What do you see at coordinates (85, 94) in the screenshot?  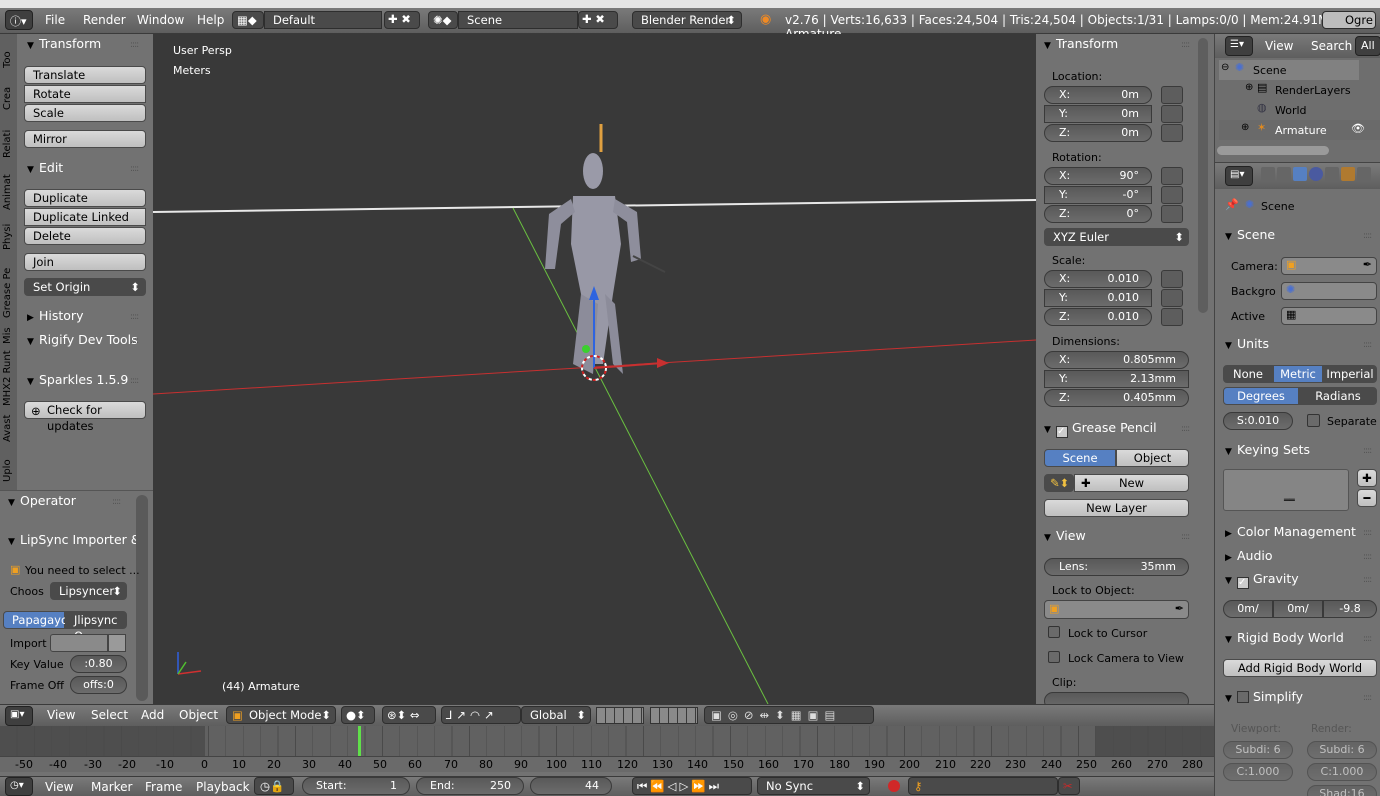 I see `rotate-button: Rotate` at bounding box center [85, 94].